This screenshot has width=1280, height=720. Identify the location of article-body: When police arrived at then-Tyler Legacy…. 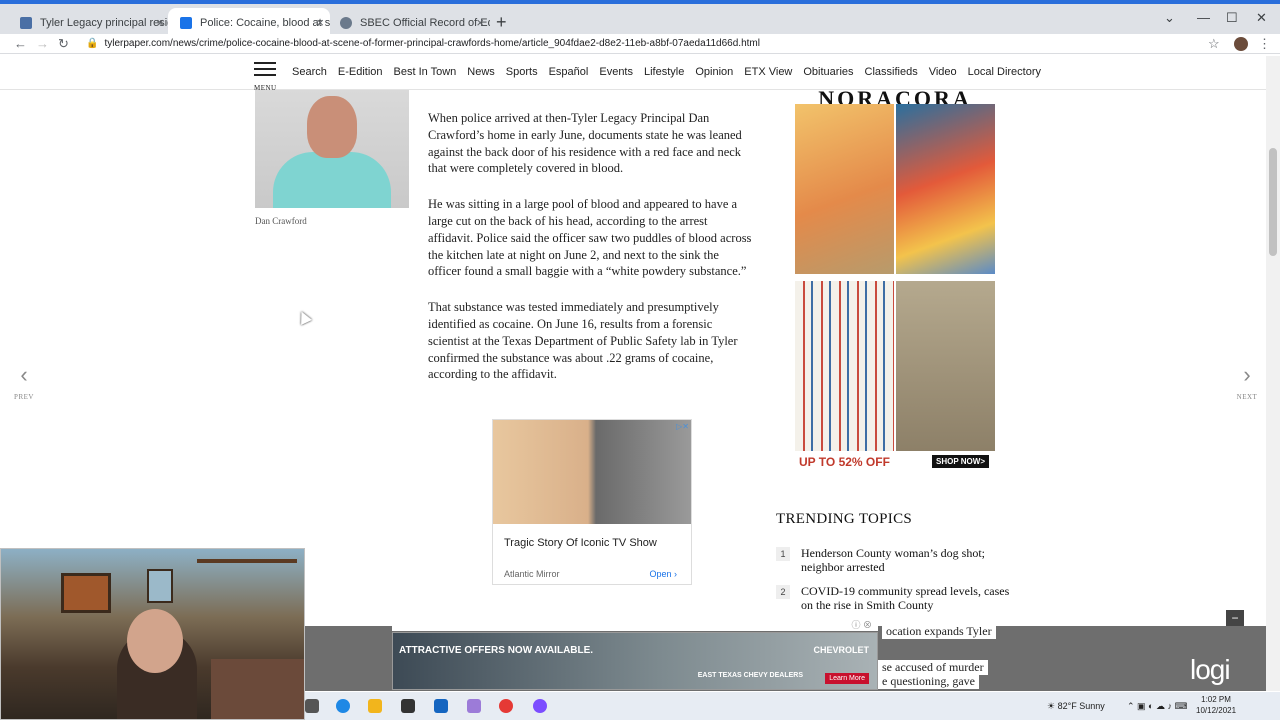
(591, 256).